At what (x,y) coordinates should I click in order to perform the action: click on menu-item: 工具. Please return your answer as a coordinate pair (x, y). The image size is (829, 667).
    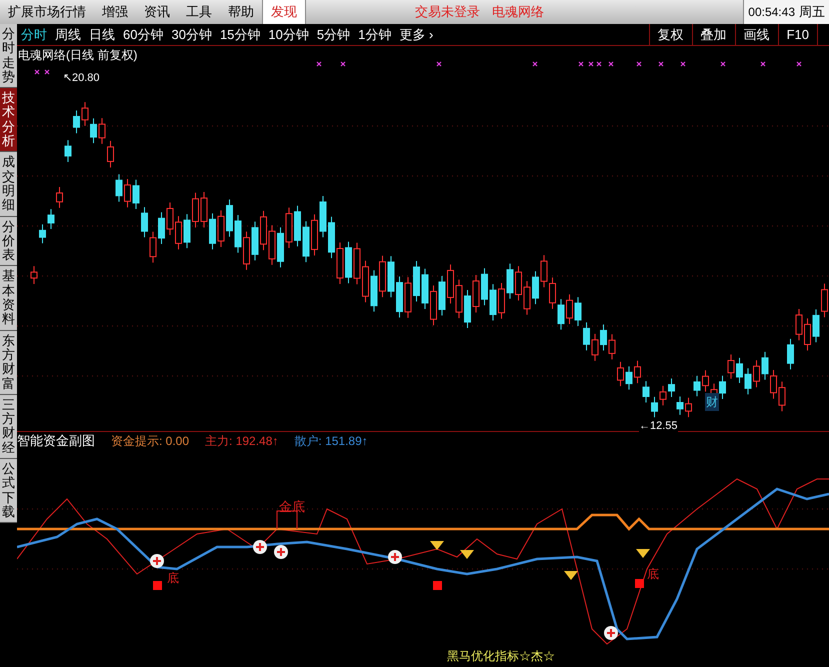
    Looking at the image, I should click on (199, 12).